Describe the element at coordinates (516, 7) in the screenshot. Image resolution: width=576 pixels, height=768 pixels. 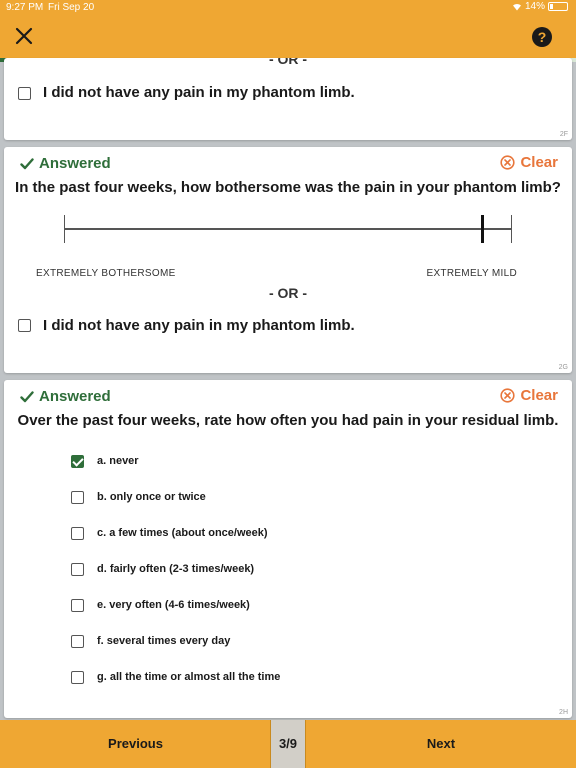
I see `wifi-icon` at that location.